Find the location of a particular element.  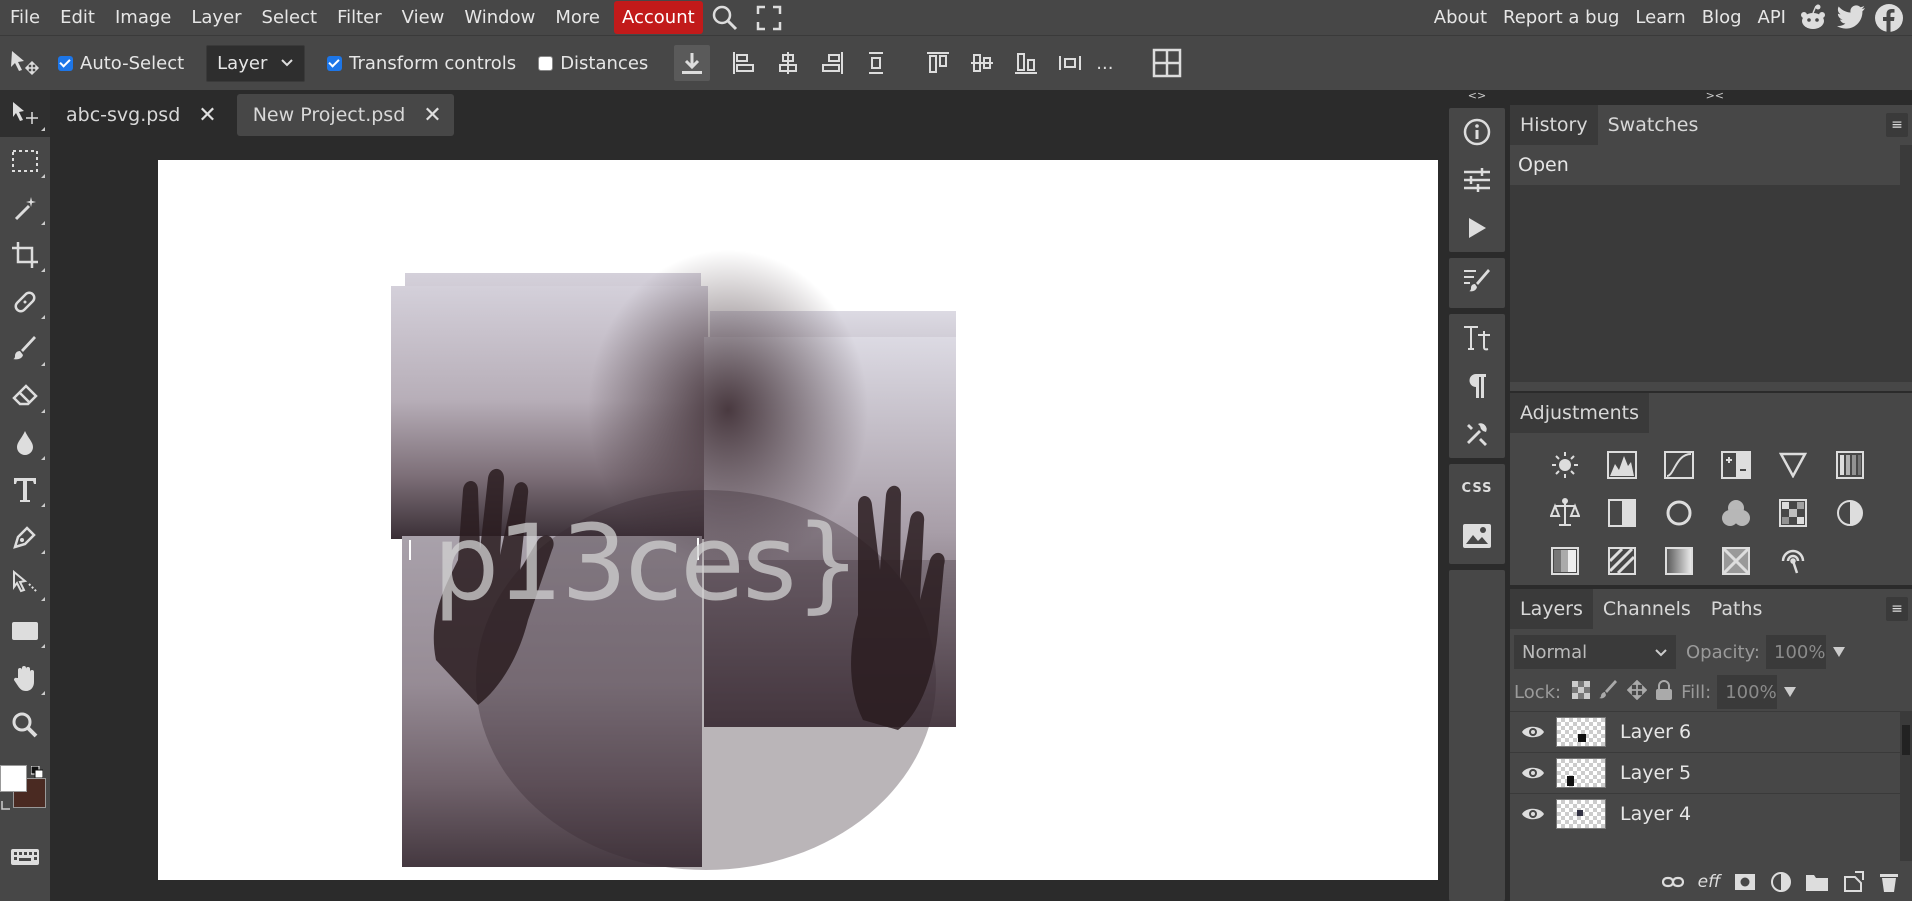

opacity-input: 100% is located at coordinates (1796, 652).